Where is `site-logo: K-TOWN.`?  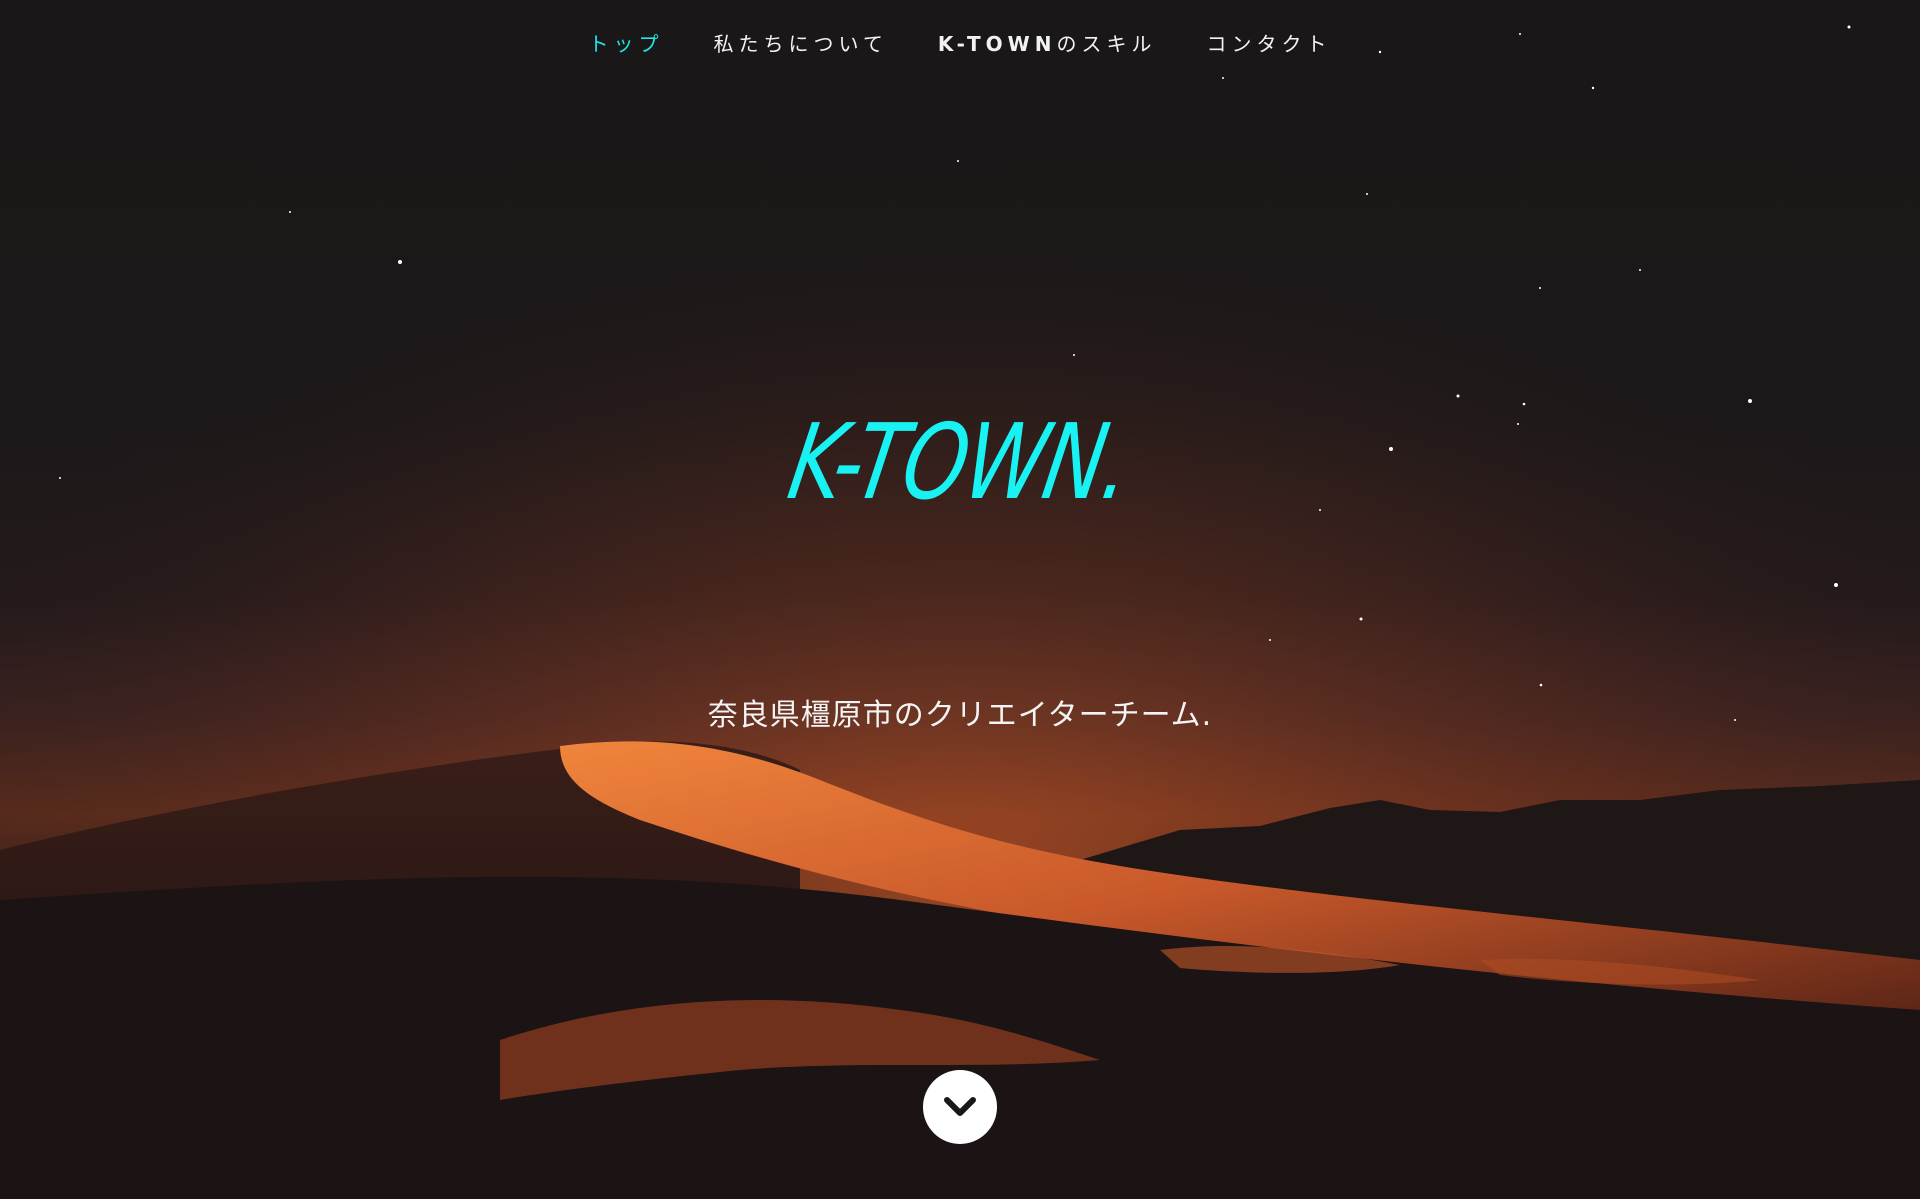 site-logo: K-TOWN. is located at coordinates (960, 462).